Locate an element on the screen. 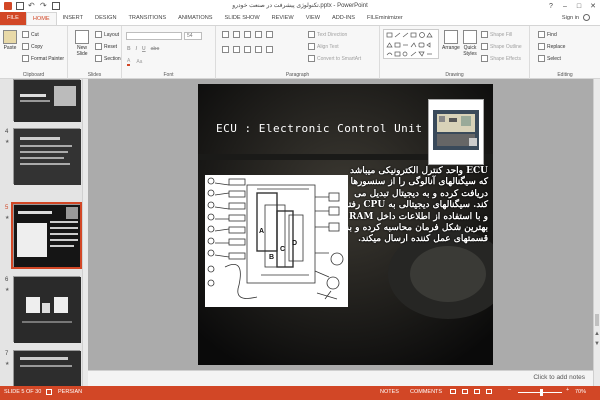 This screenshot has width=600, height=400. font-group: 54 B I Uabc A Aa Font is located at coordinates (169, 52).